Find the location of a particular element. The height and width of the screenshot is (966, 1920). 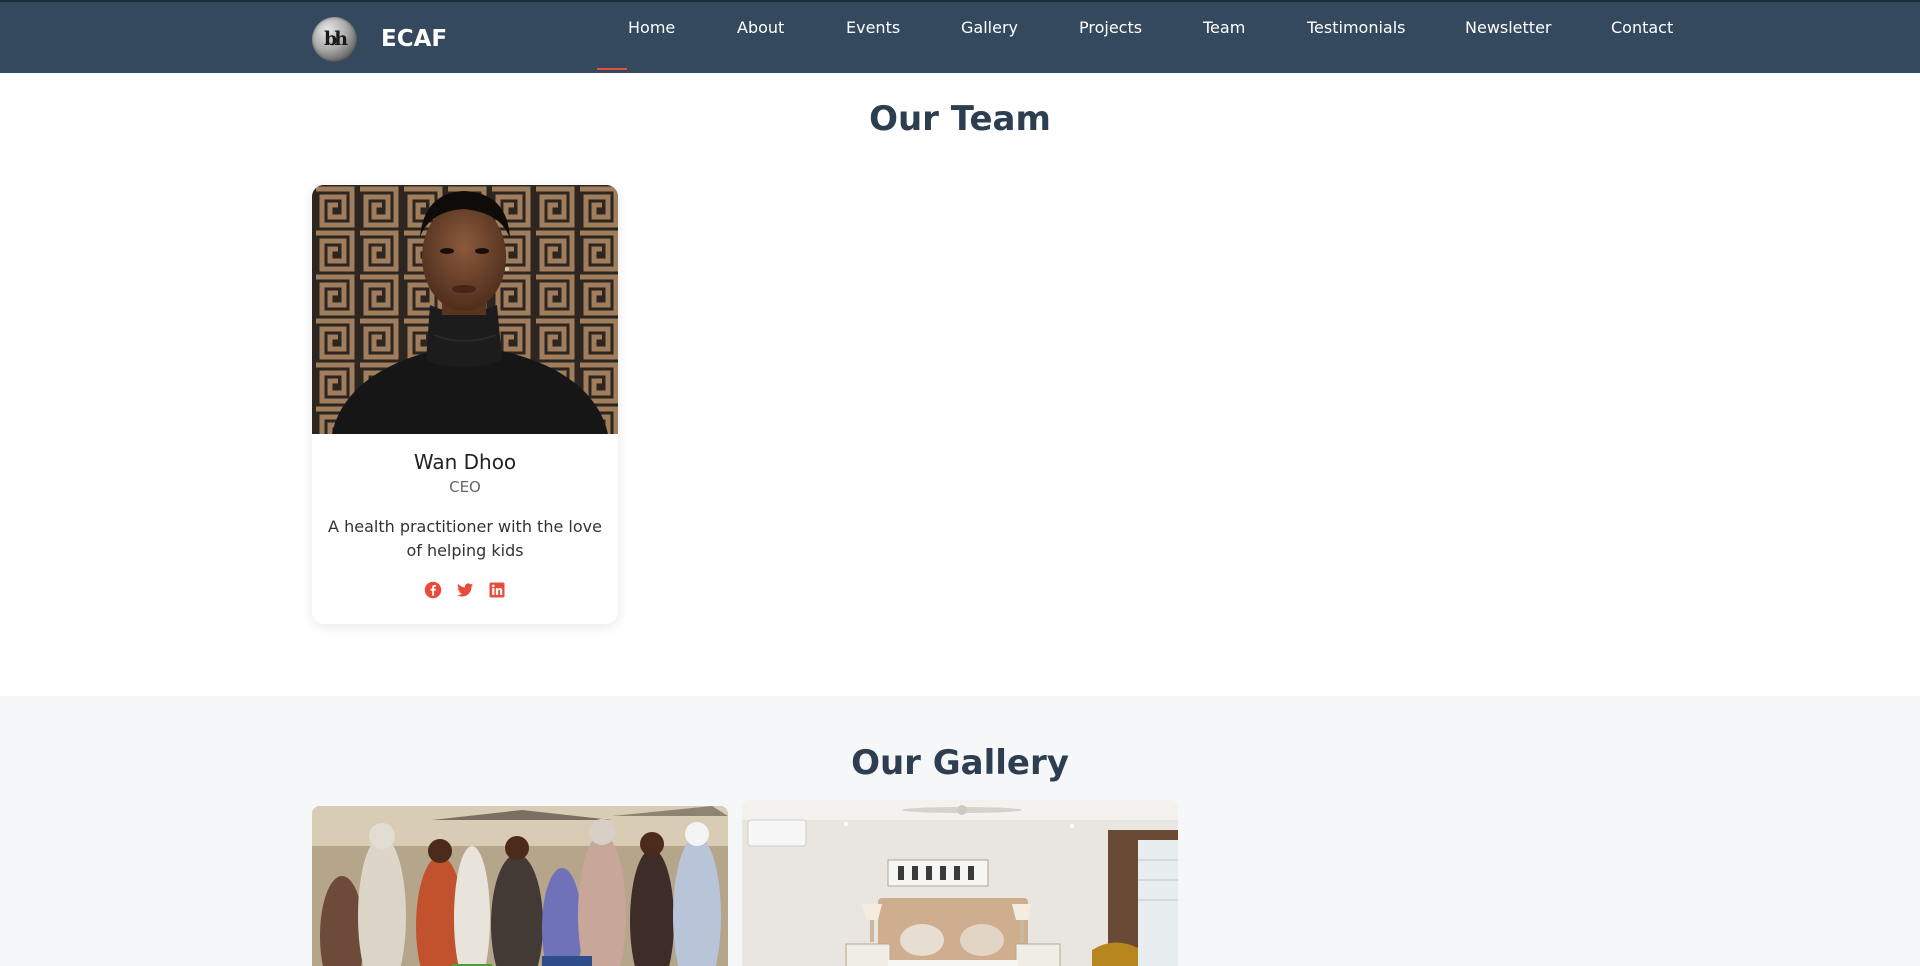

nav-about: About is located at coordinates (760, 27).